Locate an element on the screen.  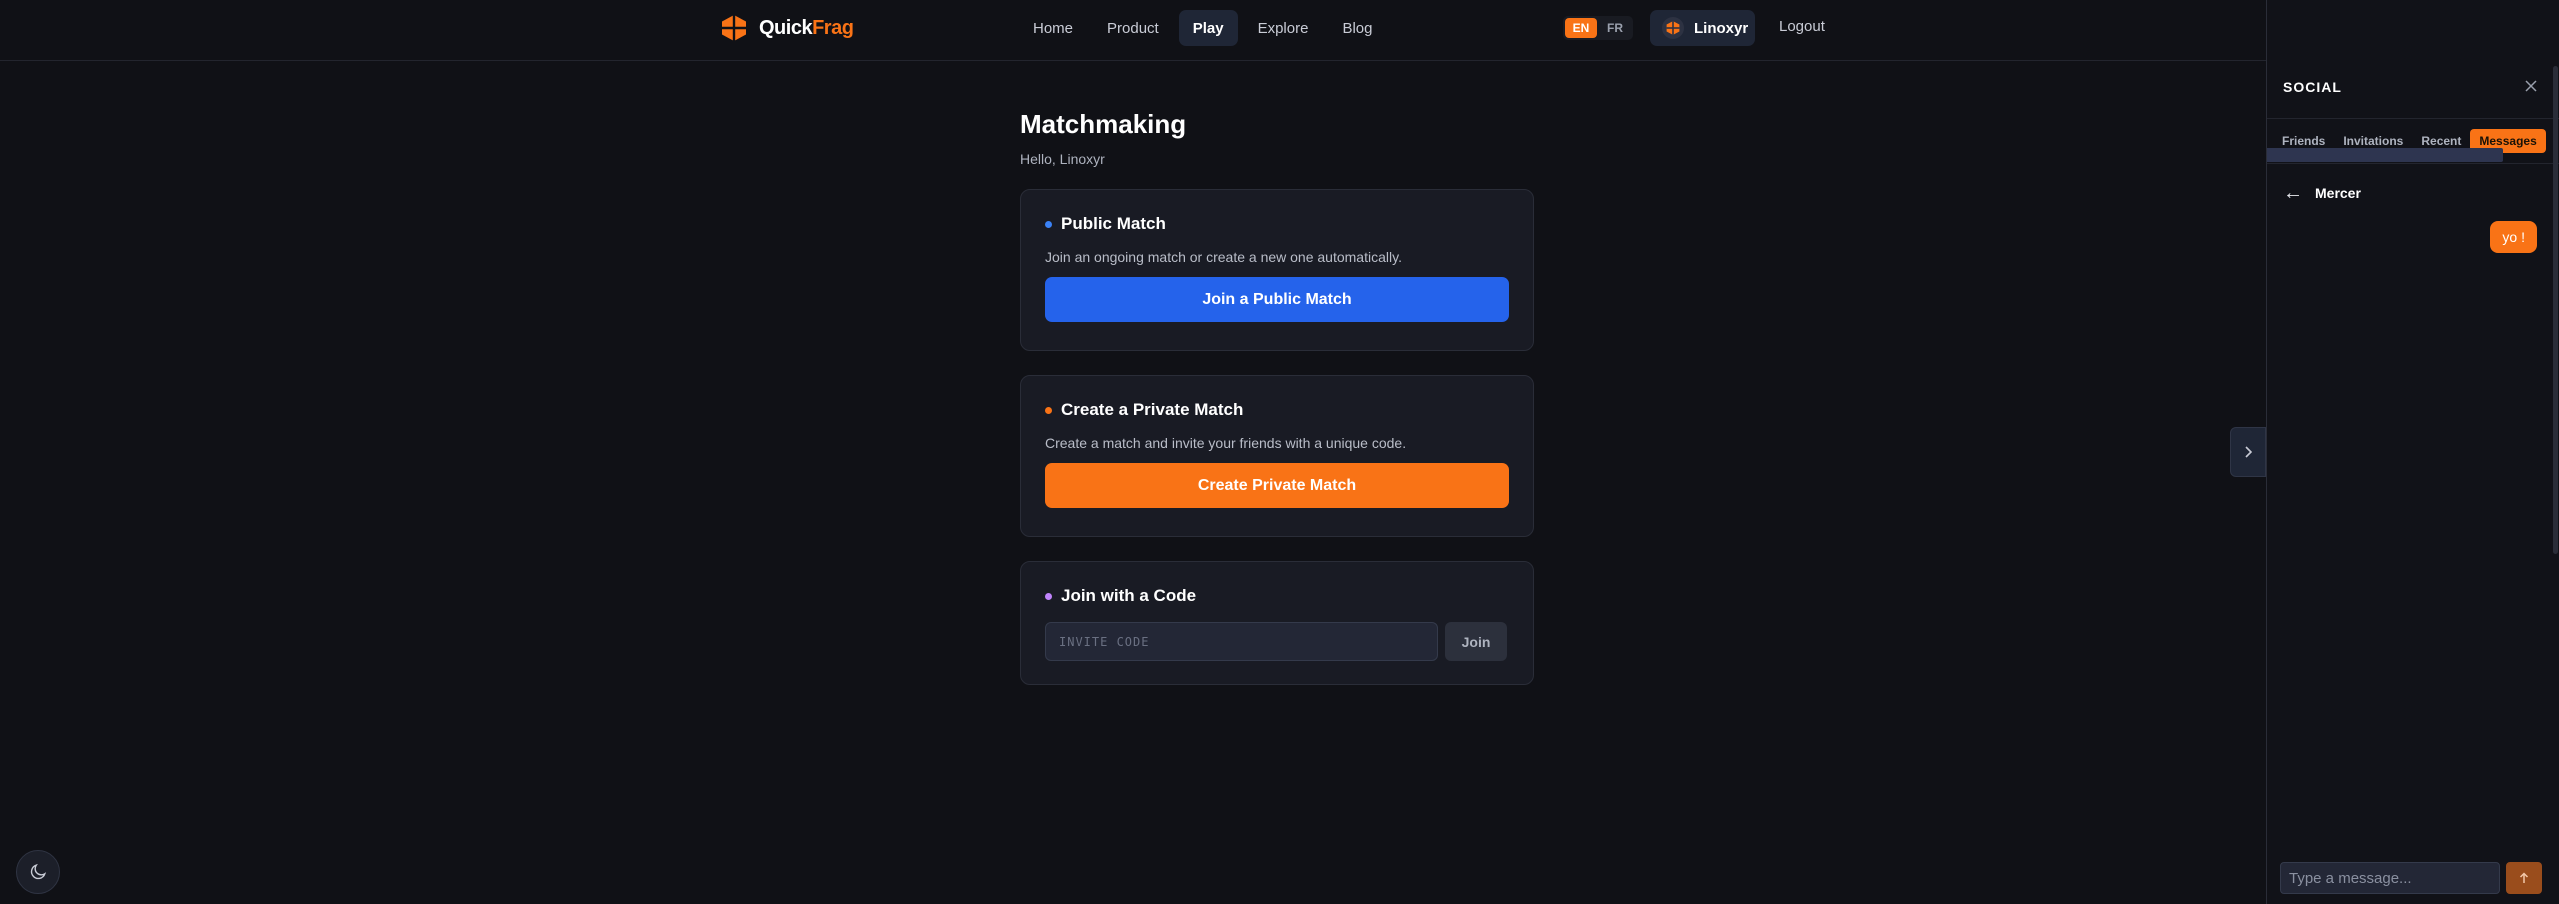
tabs-scrollbar is located at coordinates (2385, 155).